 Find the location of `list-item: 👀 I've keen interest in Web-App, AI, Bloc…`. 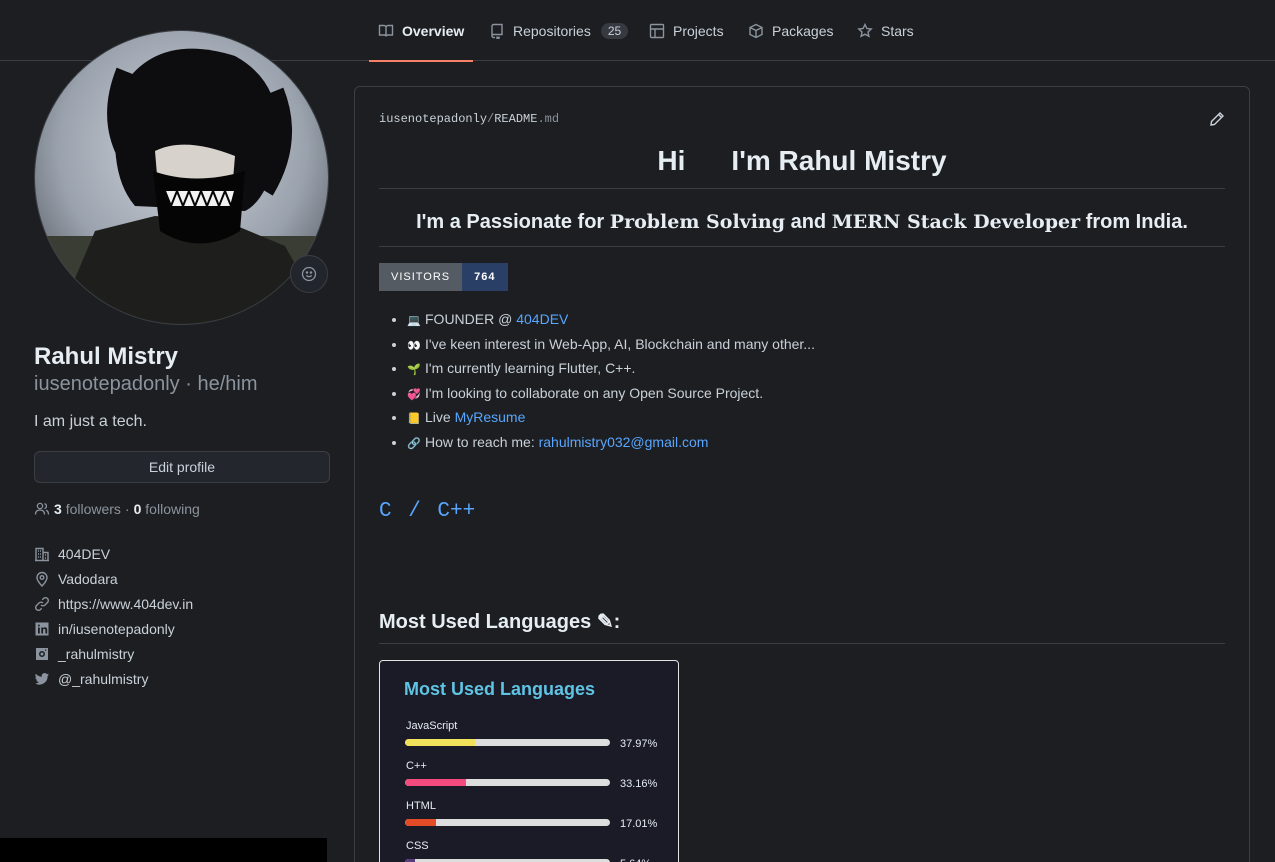

list-item: 👀 I've keen interest in Web-App, AI, Bloc… is located at coordinates (611, 348).